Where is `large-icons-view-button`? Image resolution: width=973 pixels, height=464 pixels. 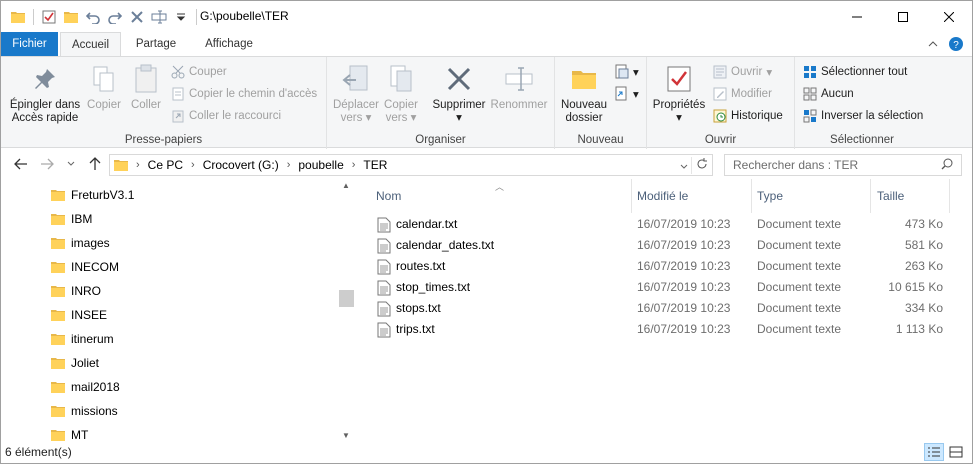
large-icons-view-button is located at coordinates (956, 452).